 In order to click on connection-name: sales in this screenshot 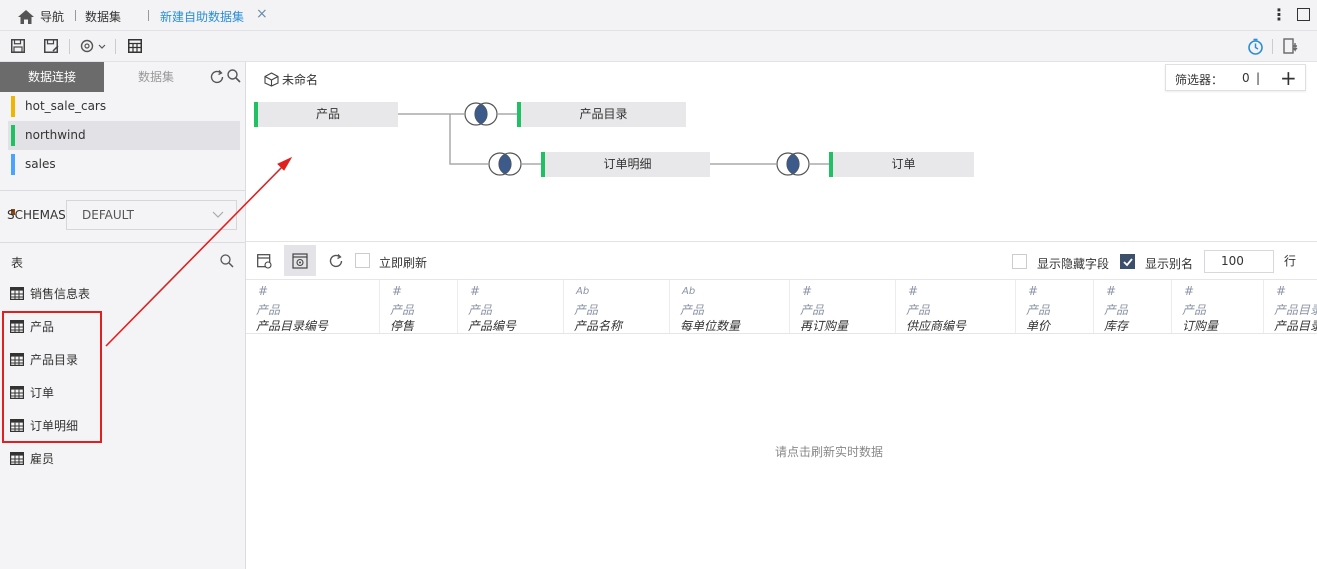, I will do `click(40, 164)`.